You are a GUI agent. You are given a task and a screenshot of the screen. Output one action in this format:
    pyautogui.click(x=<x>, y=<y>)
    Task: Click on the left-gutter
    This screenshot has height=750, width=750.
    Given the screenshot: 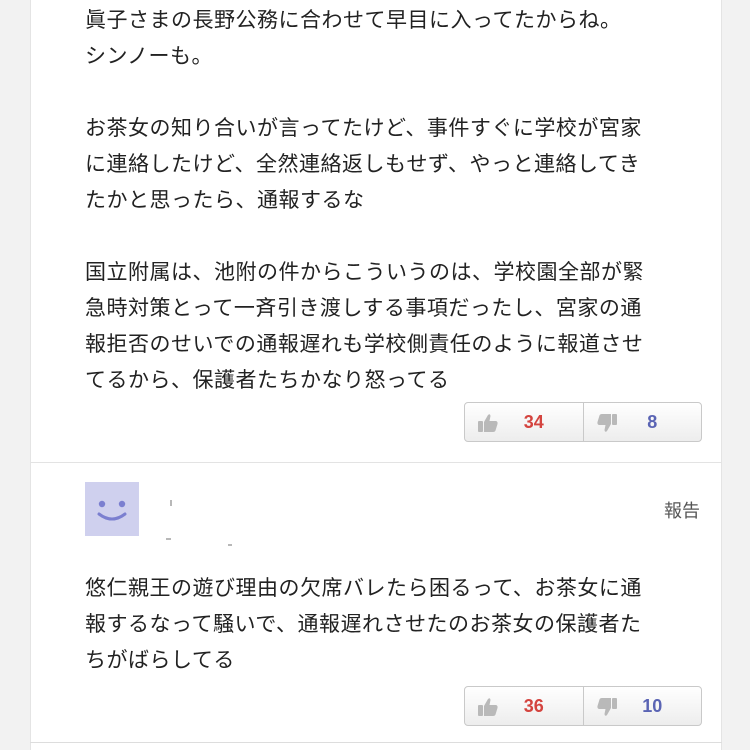 What is the action you would take?
    pyautogui.click(x=15, y=375)
    